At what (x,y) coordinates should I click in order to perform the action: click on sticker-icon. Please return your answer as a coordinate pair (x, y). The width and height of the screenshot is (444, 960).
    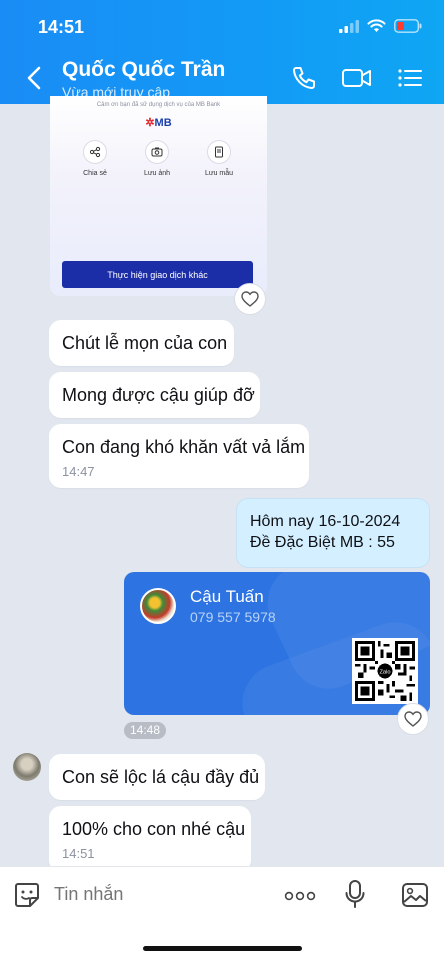
    Looking at the image, I should click on (27, 895).